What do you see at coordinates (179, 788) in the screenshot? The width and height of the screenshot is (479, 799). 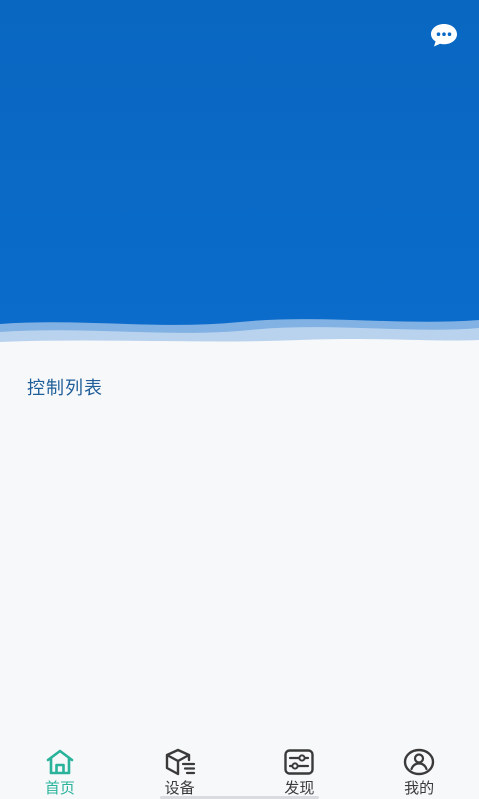 I see `tab-devices-label: 设备` at bounding box center [179, 788].